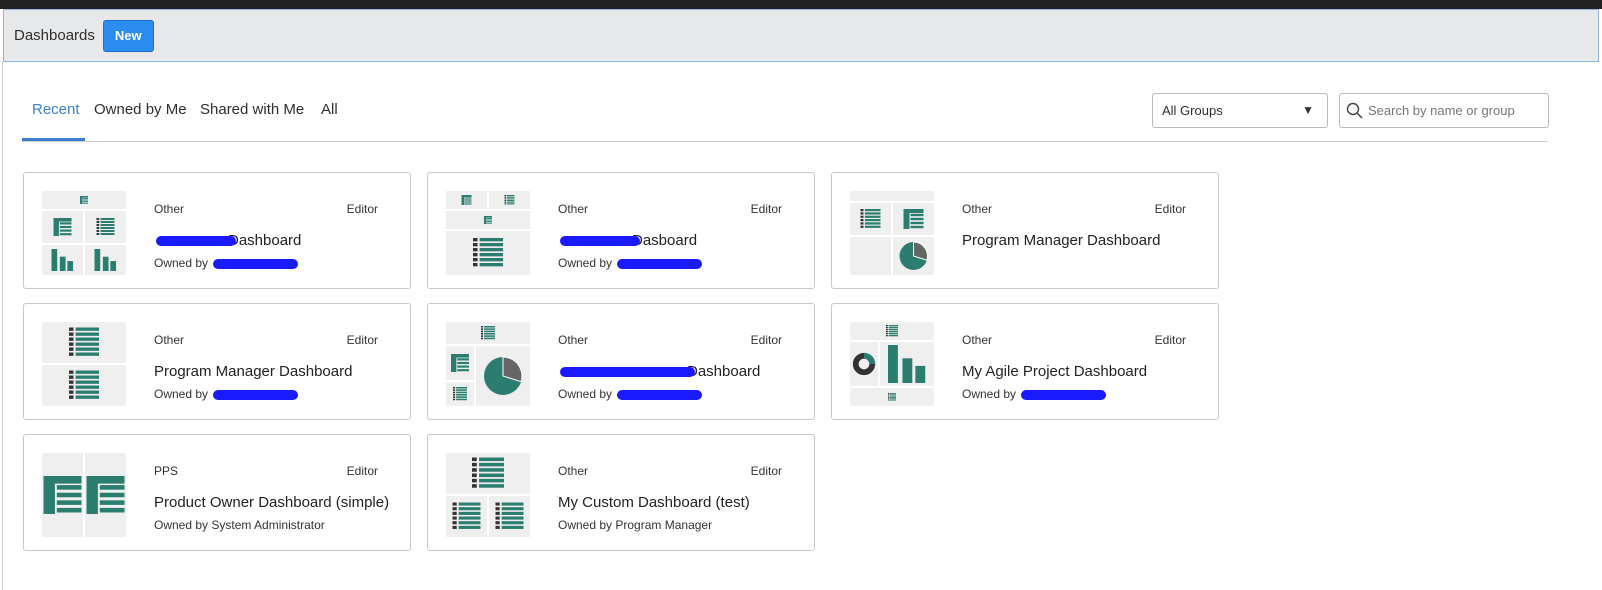 This screenshot has height=590, width=1602. Describe the element at coordinates (128, 35) in the screenshot. I see `new-dashboard-button: New` at that location.